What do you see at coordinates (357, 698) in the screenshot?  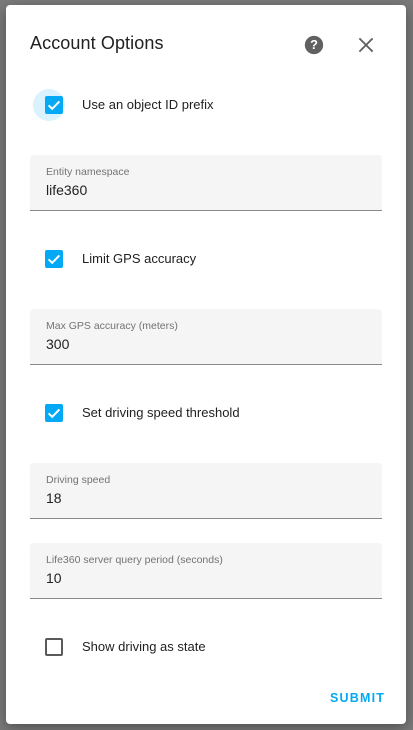 I see `submit-button: SUBMIT` at bounding box center [357, 698].